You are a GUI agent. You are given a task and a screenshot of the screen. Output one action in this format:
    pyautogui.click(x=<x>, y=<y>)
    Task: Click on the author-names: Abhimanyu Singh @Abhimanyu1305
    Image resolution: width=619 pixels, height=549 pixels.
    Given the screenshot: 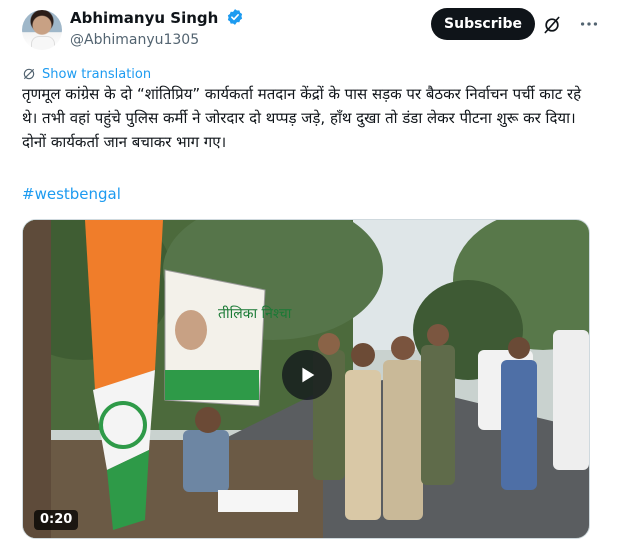 What is the action you would take?
    pyautogui.click(x=157, y=29)
    